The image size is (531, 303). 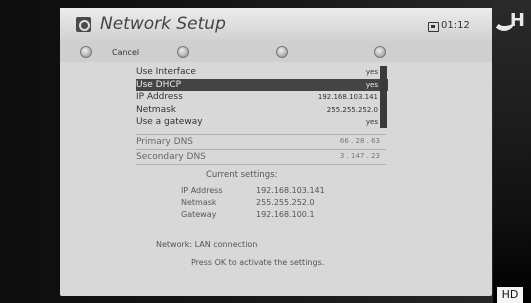 I want to click on current-gateway-row: Gateway 192.168.100.1, so click(x=271, y=216).